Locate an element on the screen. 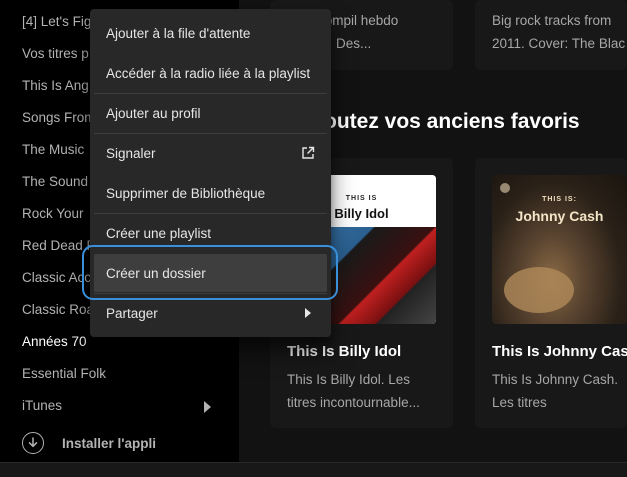 This screenshot has width=627, height=477. playlist-cover-image: THIS IS: Johnny Cash is located at coordinates (559, 249).